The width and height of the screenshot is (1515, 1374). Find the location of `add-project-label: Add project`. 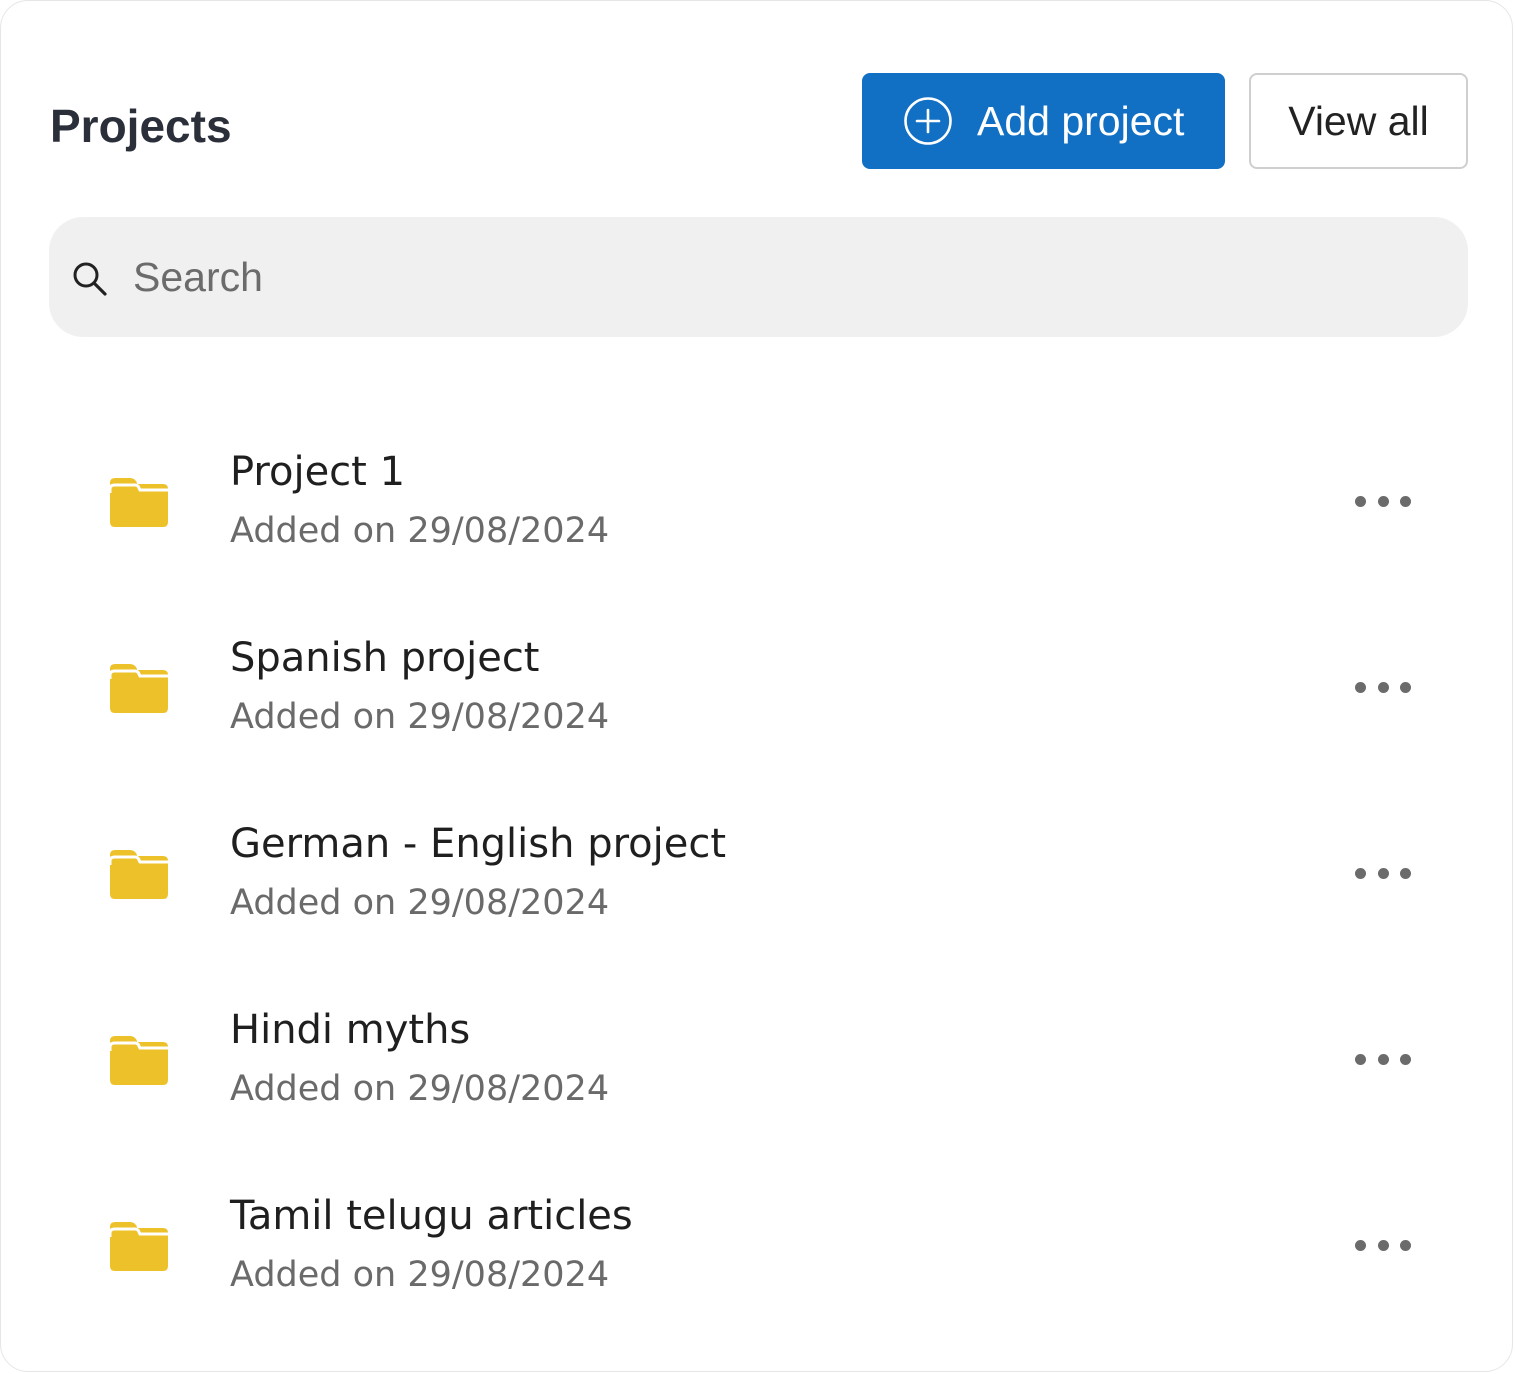

add-project-label: Add project is located at coordinates (1081, 121).